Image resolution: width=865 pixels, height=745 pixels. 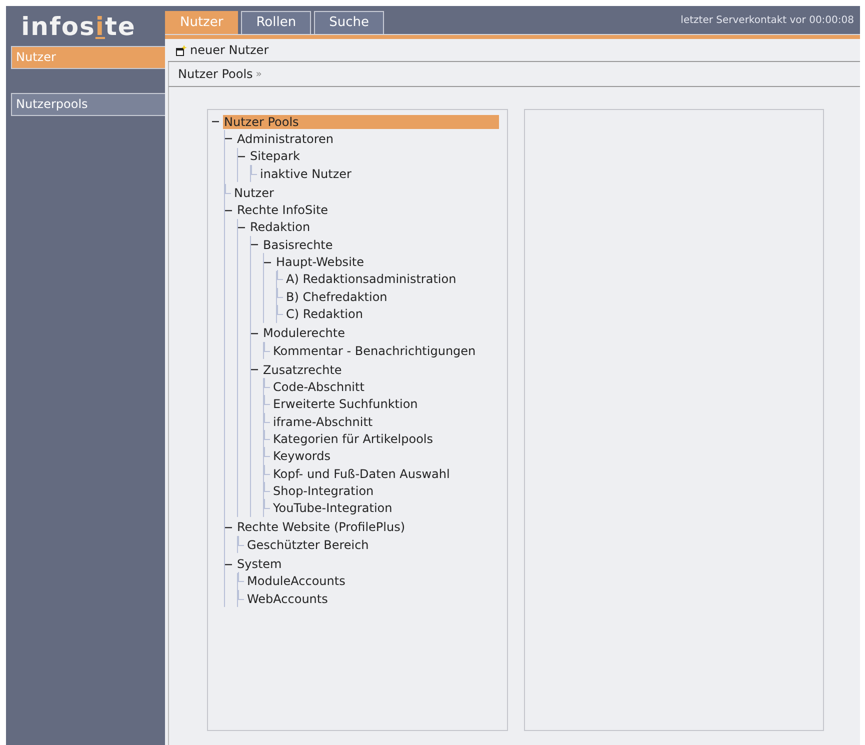 I want to click on tree-item: Nutzer Pools, so click(x=360, y=121).